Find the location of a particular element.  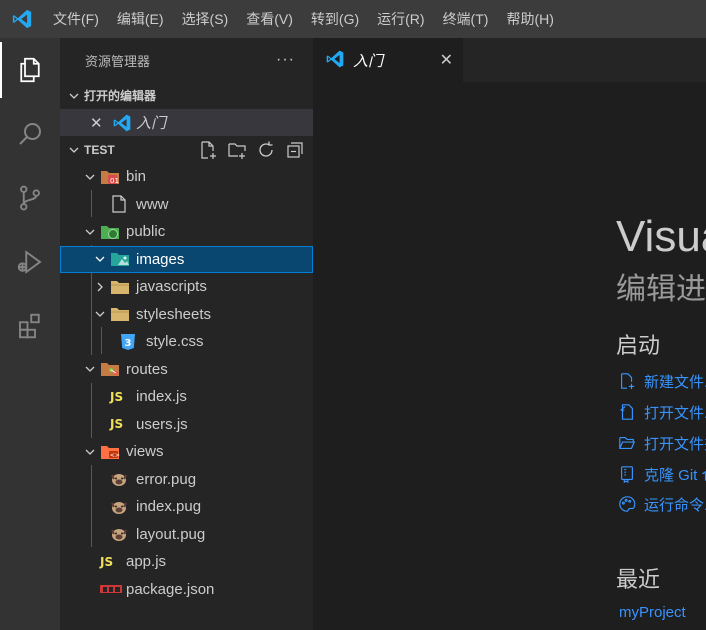

recent-item-myproject: myProject is located at coordinates (652, 612).